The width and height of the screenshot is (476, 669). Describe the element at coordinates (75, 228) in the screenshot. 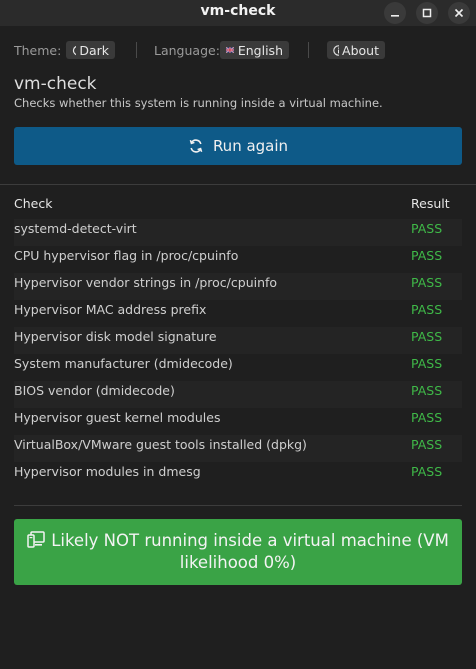

I see `check-name: systemd-detect-virt` at that location.